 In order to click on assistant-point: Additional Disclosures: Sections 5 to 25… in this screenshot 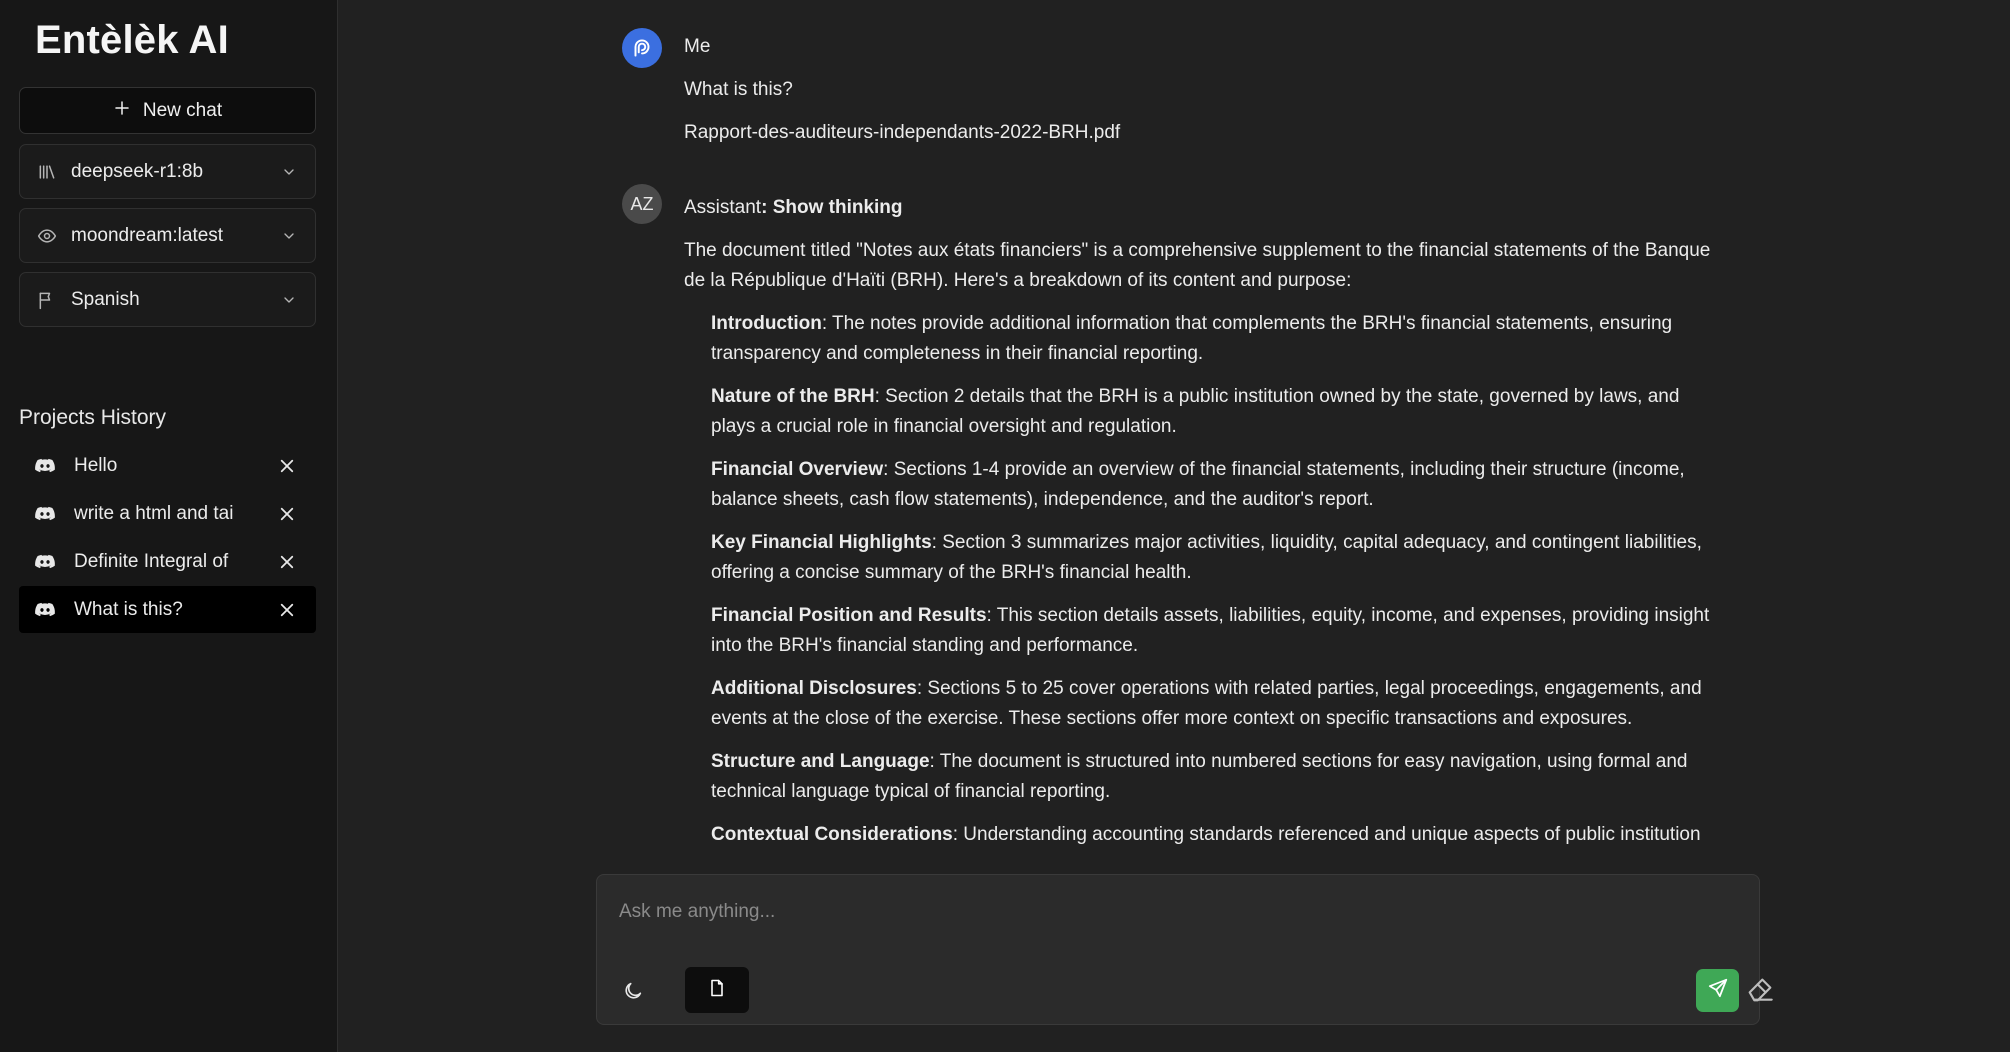, I will do `click(1217, 704)`.